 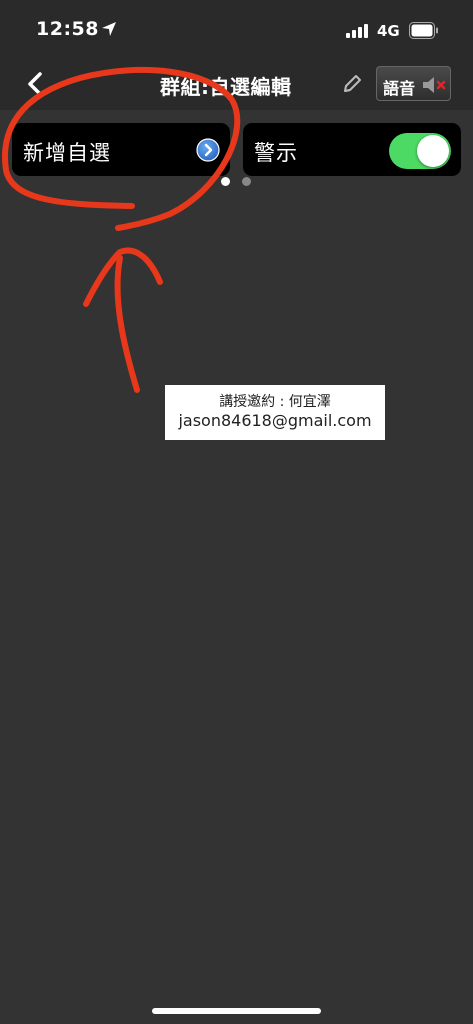 What do you see at coordinates (433, 151) in the screenshot?
I see `toggle-knob` at bounding box center [433, 151].